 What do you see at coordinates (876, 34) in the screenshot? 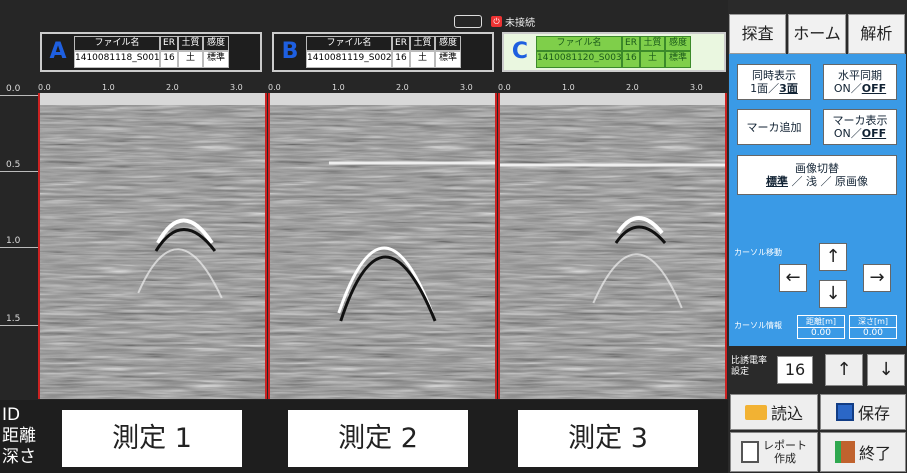
I see `tab-analysis: 解析` at bounding box center [876, 34].